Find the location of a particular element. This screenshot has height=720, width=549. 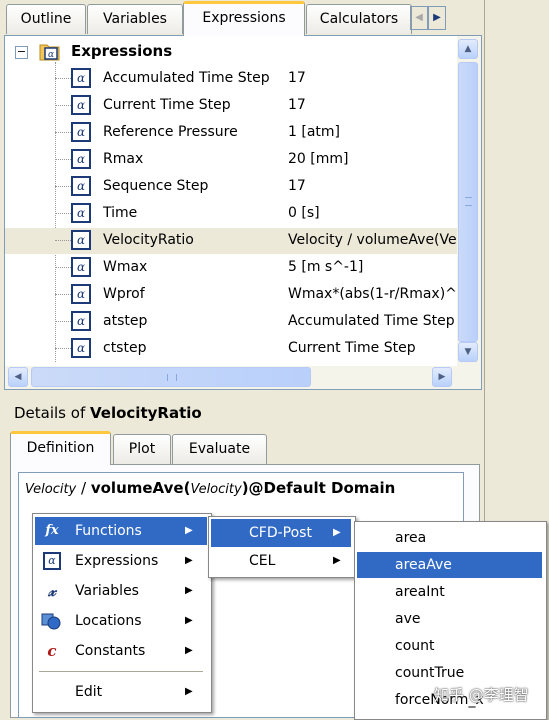

scroll-up-button: ▲ is located at coordinates (468, 49).